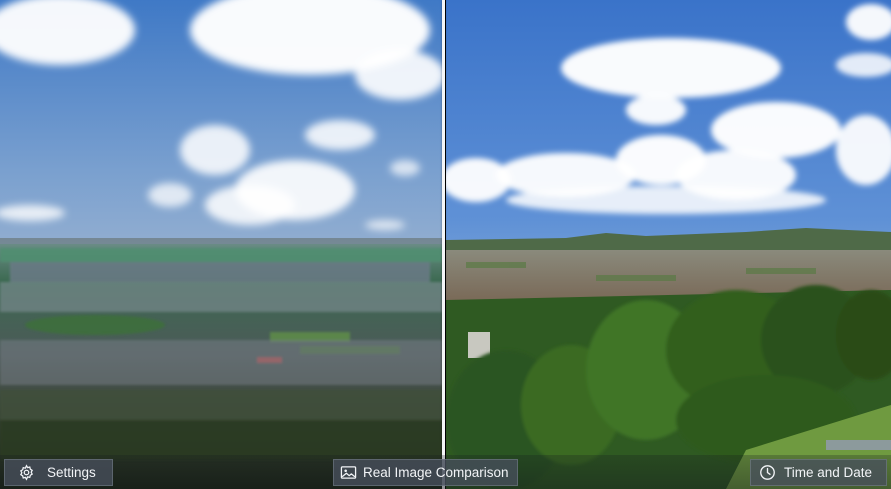  I want to click on settings-button: Settings, so click(58, 472).